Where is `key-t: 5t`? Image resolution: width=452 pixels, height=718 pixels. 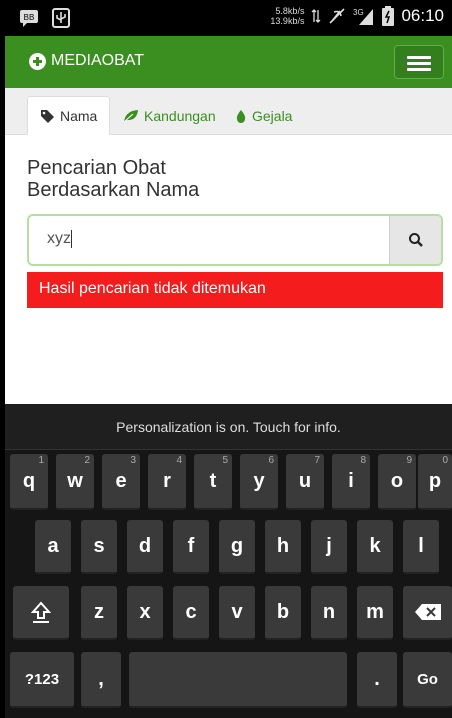 key-t: 5t is located at coordinates (213, 482).